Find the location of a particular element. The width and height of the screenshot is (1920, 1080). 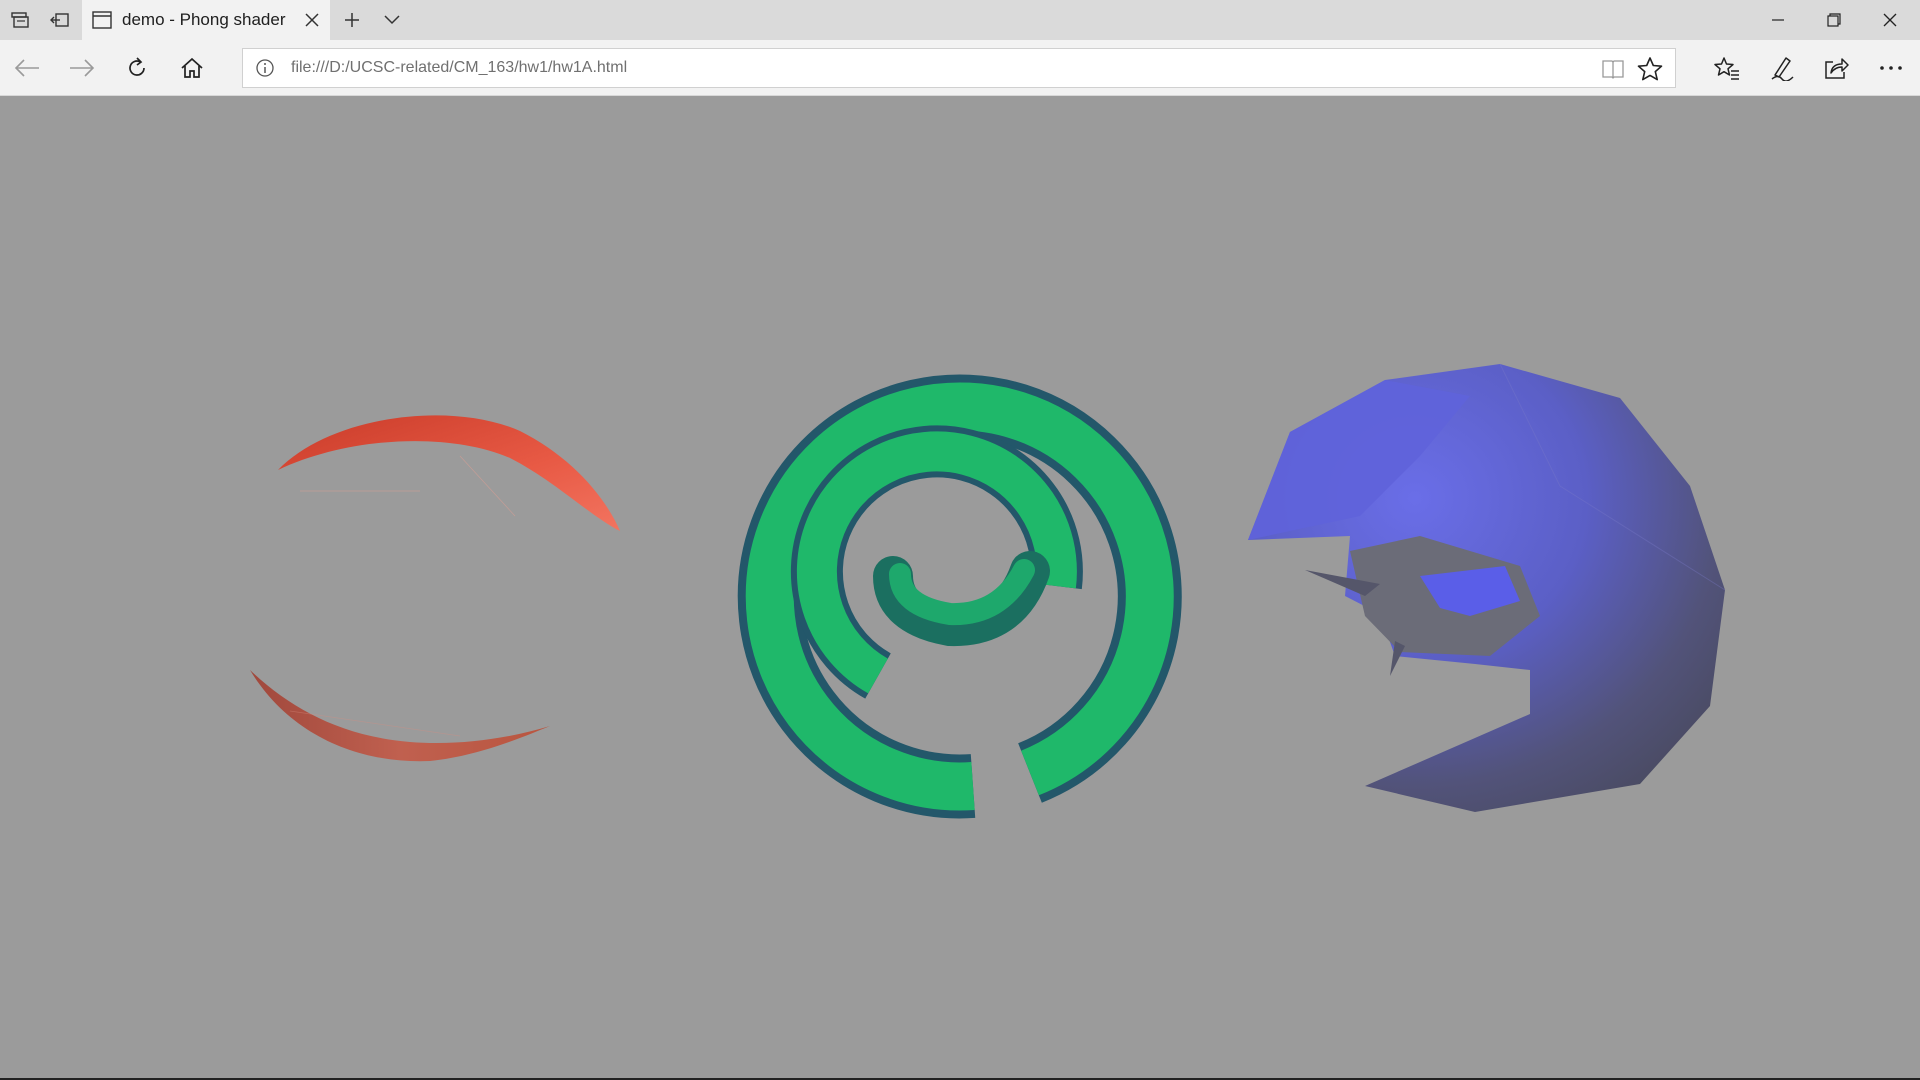

share-icon is located at coordinates (1837, 68).